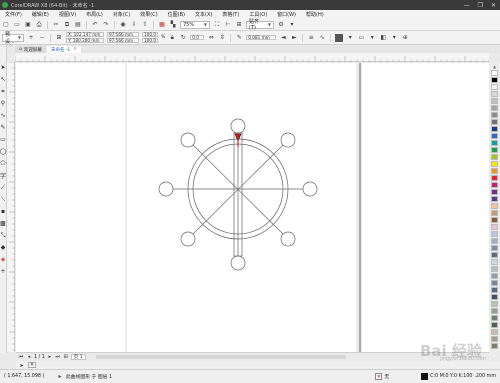  What do you see at coordinates (42, 38) in the screenshot?
I see `remove-preset-icon: −` at bounding box center [42, 38].